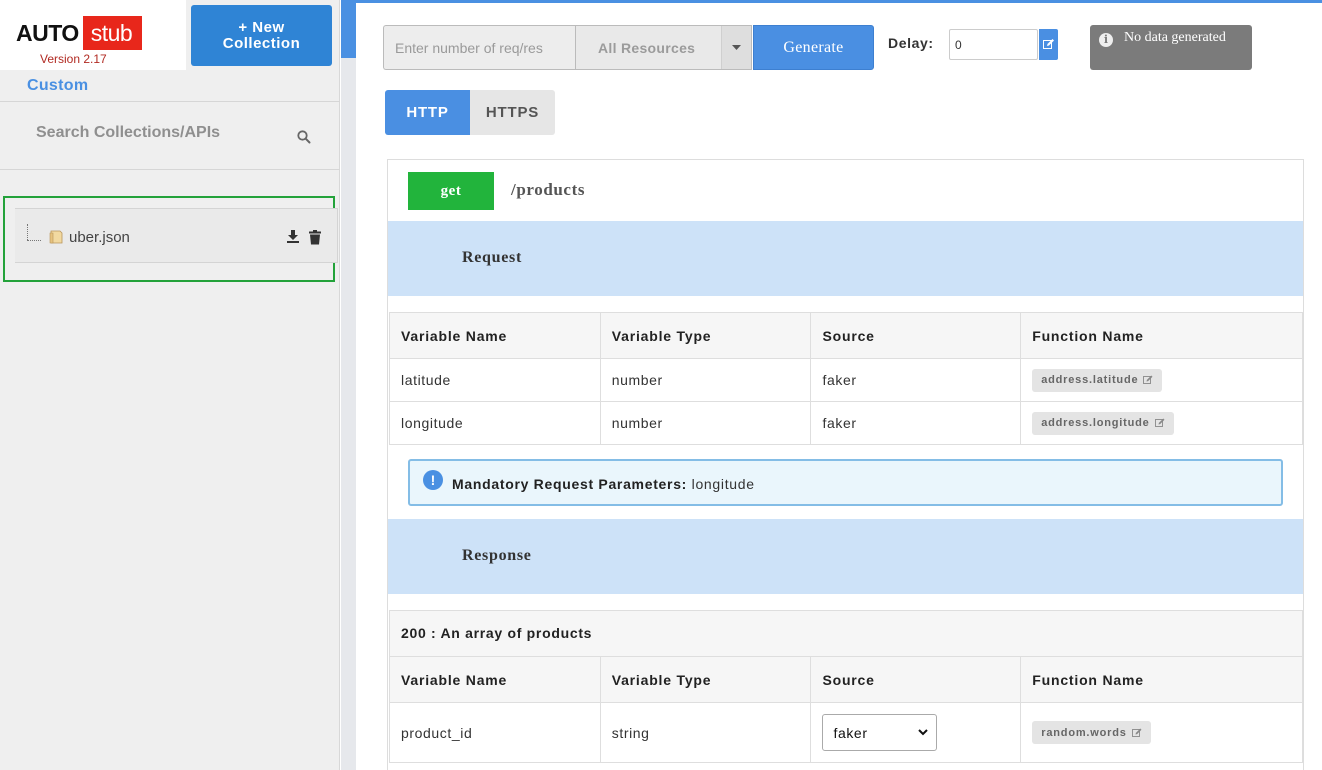 The width and height of the screenshot is (1322, 770). What do you see at coordinates (348, 385) in the screenshot?
I see `main-left-gutter` at bounding box center [348, 385].